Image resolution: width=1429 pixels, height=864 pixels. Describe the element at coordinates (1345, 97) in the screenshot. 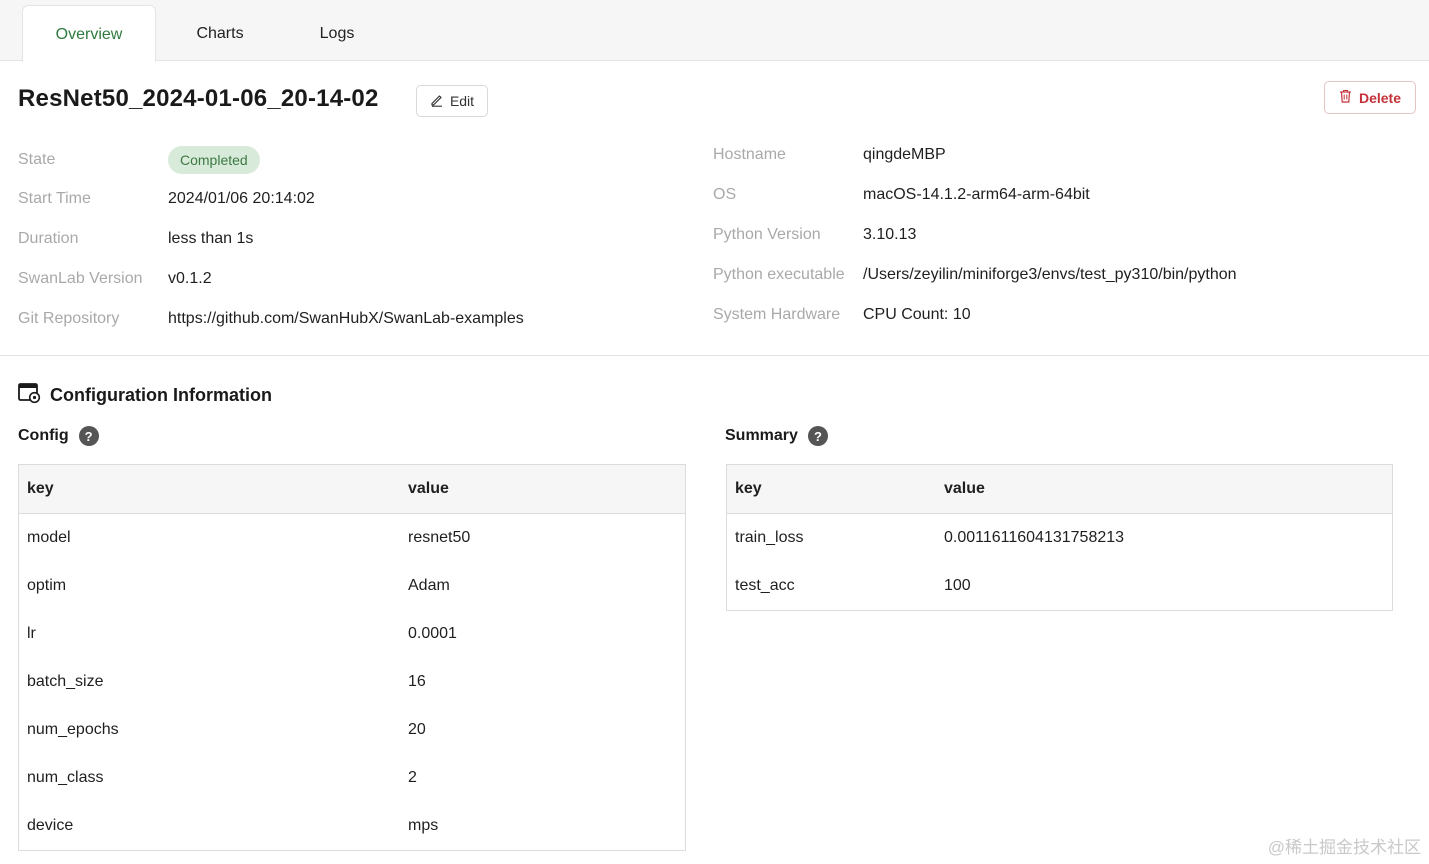

I see `trash-icon` at that location.